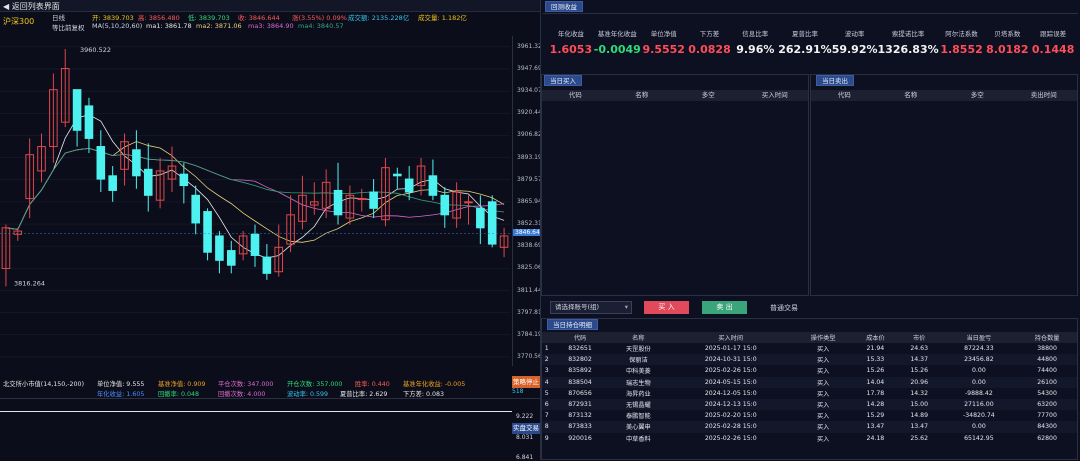 The image size is (1080, 461). What do you see at coordinates (835, 80) in the screenshot?
I see `tab-sell: 当日卖出` at bounding box center [835, 80].